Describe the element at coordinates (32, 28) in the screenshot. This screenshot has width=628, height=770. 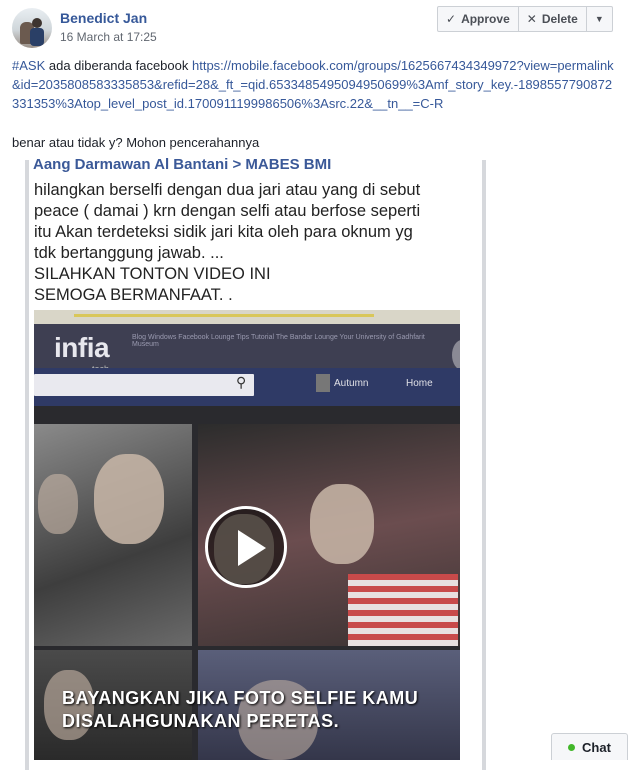
I see `author-avatar` at that location.